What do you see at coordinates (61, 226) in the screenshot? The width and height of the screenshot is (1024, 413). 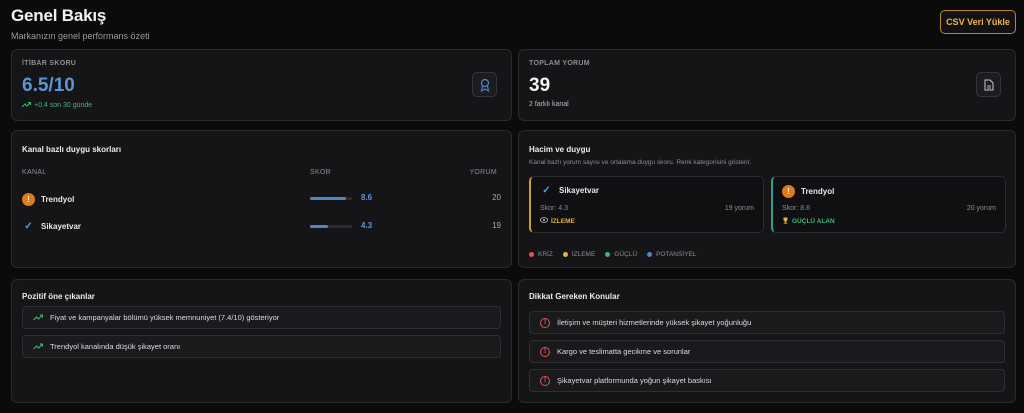 I see `channel-name: Sikayetvar` at bounding box center [61, 226].